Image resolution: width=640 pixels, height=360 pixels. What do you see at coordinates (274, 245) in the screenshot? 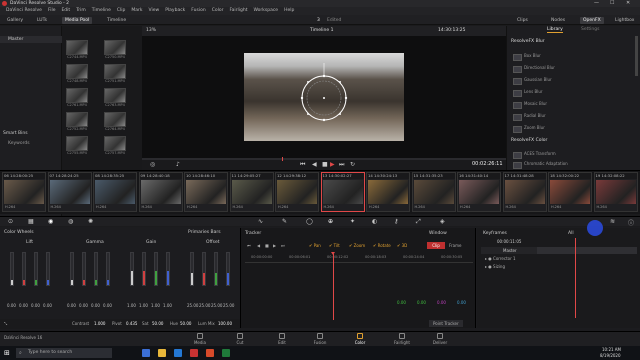
I see `track-forward-icon: ▶` at bounding box center [274, 245].